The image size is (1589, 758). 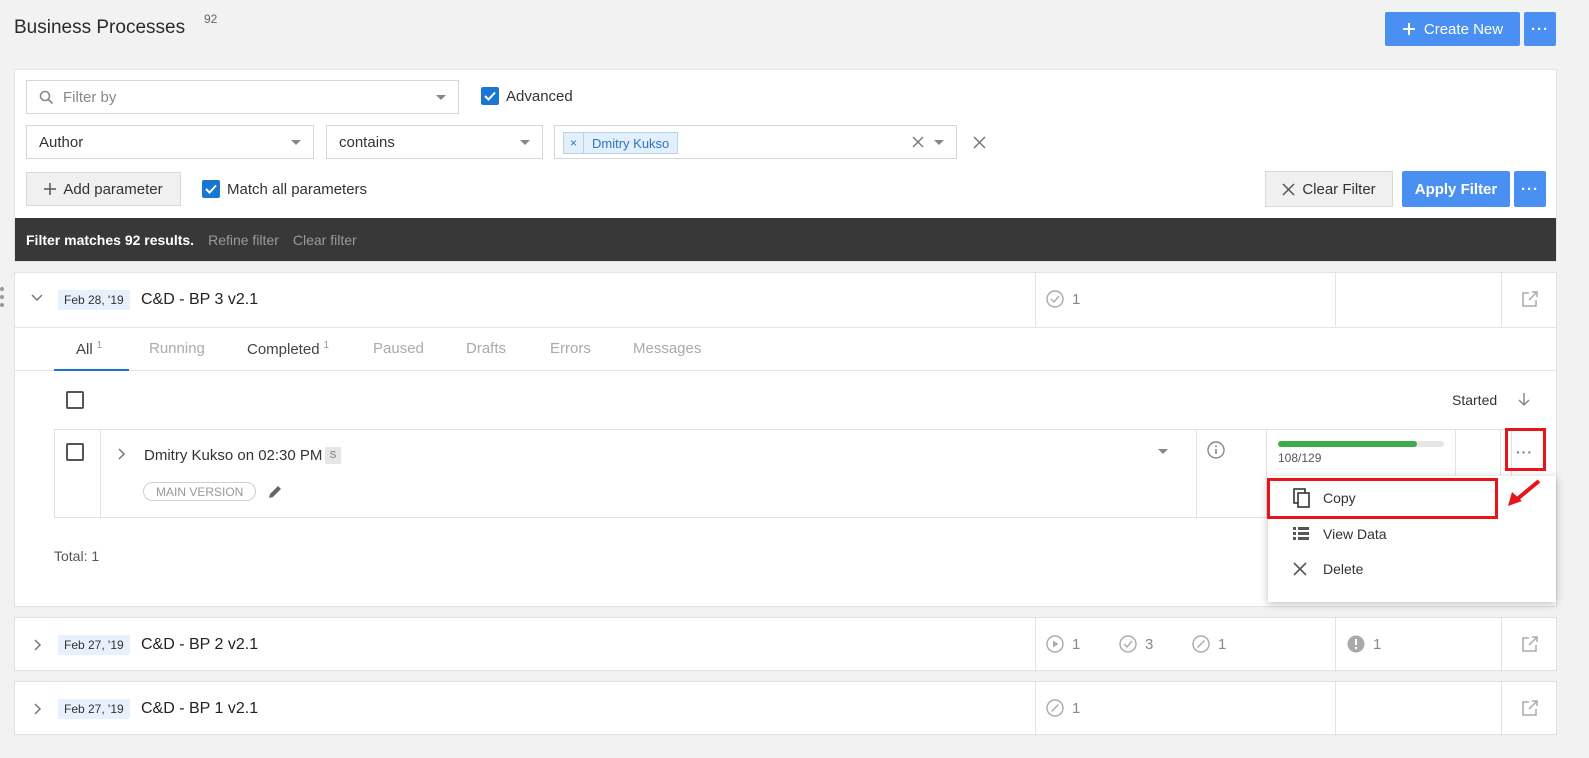 I want to click on running-stat: 1, so click(x=1063, y=644).